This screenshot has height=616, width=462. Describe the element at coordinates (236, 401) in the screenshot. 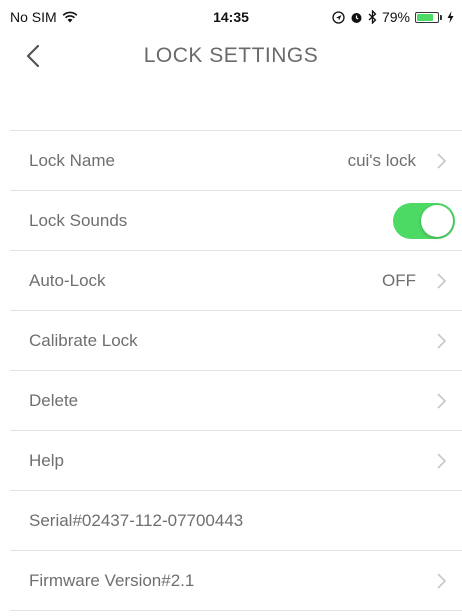

I see `delete-row: Delete` at that location.